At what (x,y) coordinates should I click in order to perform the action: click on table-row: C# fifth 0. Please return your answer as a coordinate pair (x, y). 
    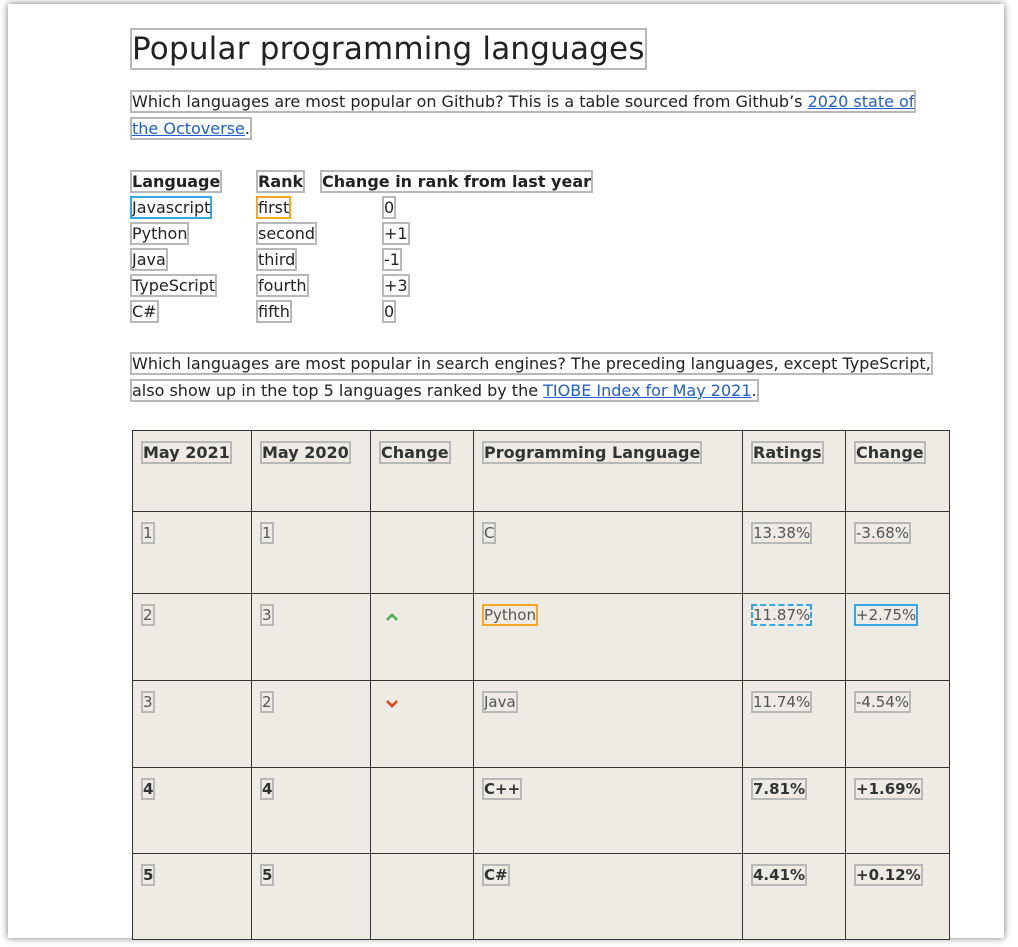
    Looking at the image, I should click on (360, 311).